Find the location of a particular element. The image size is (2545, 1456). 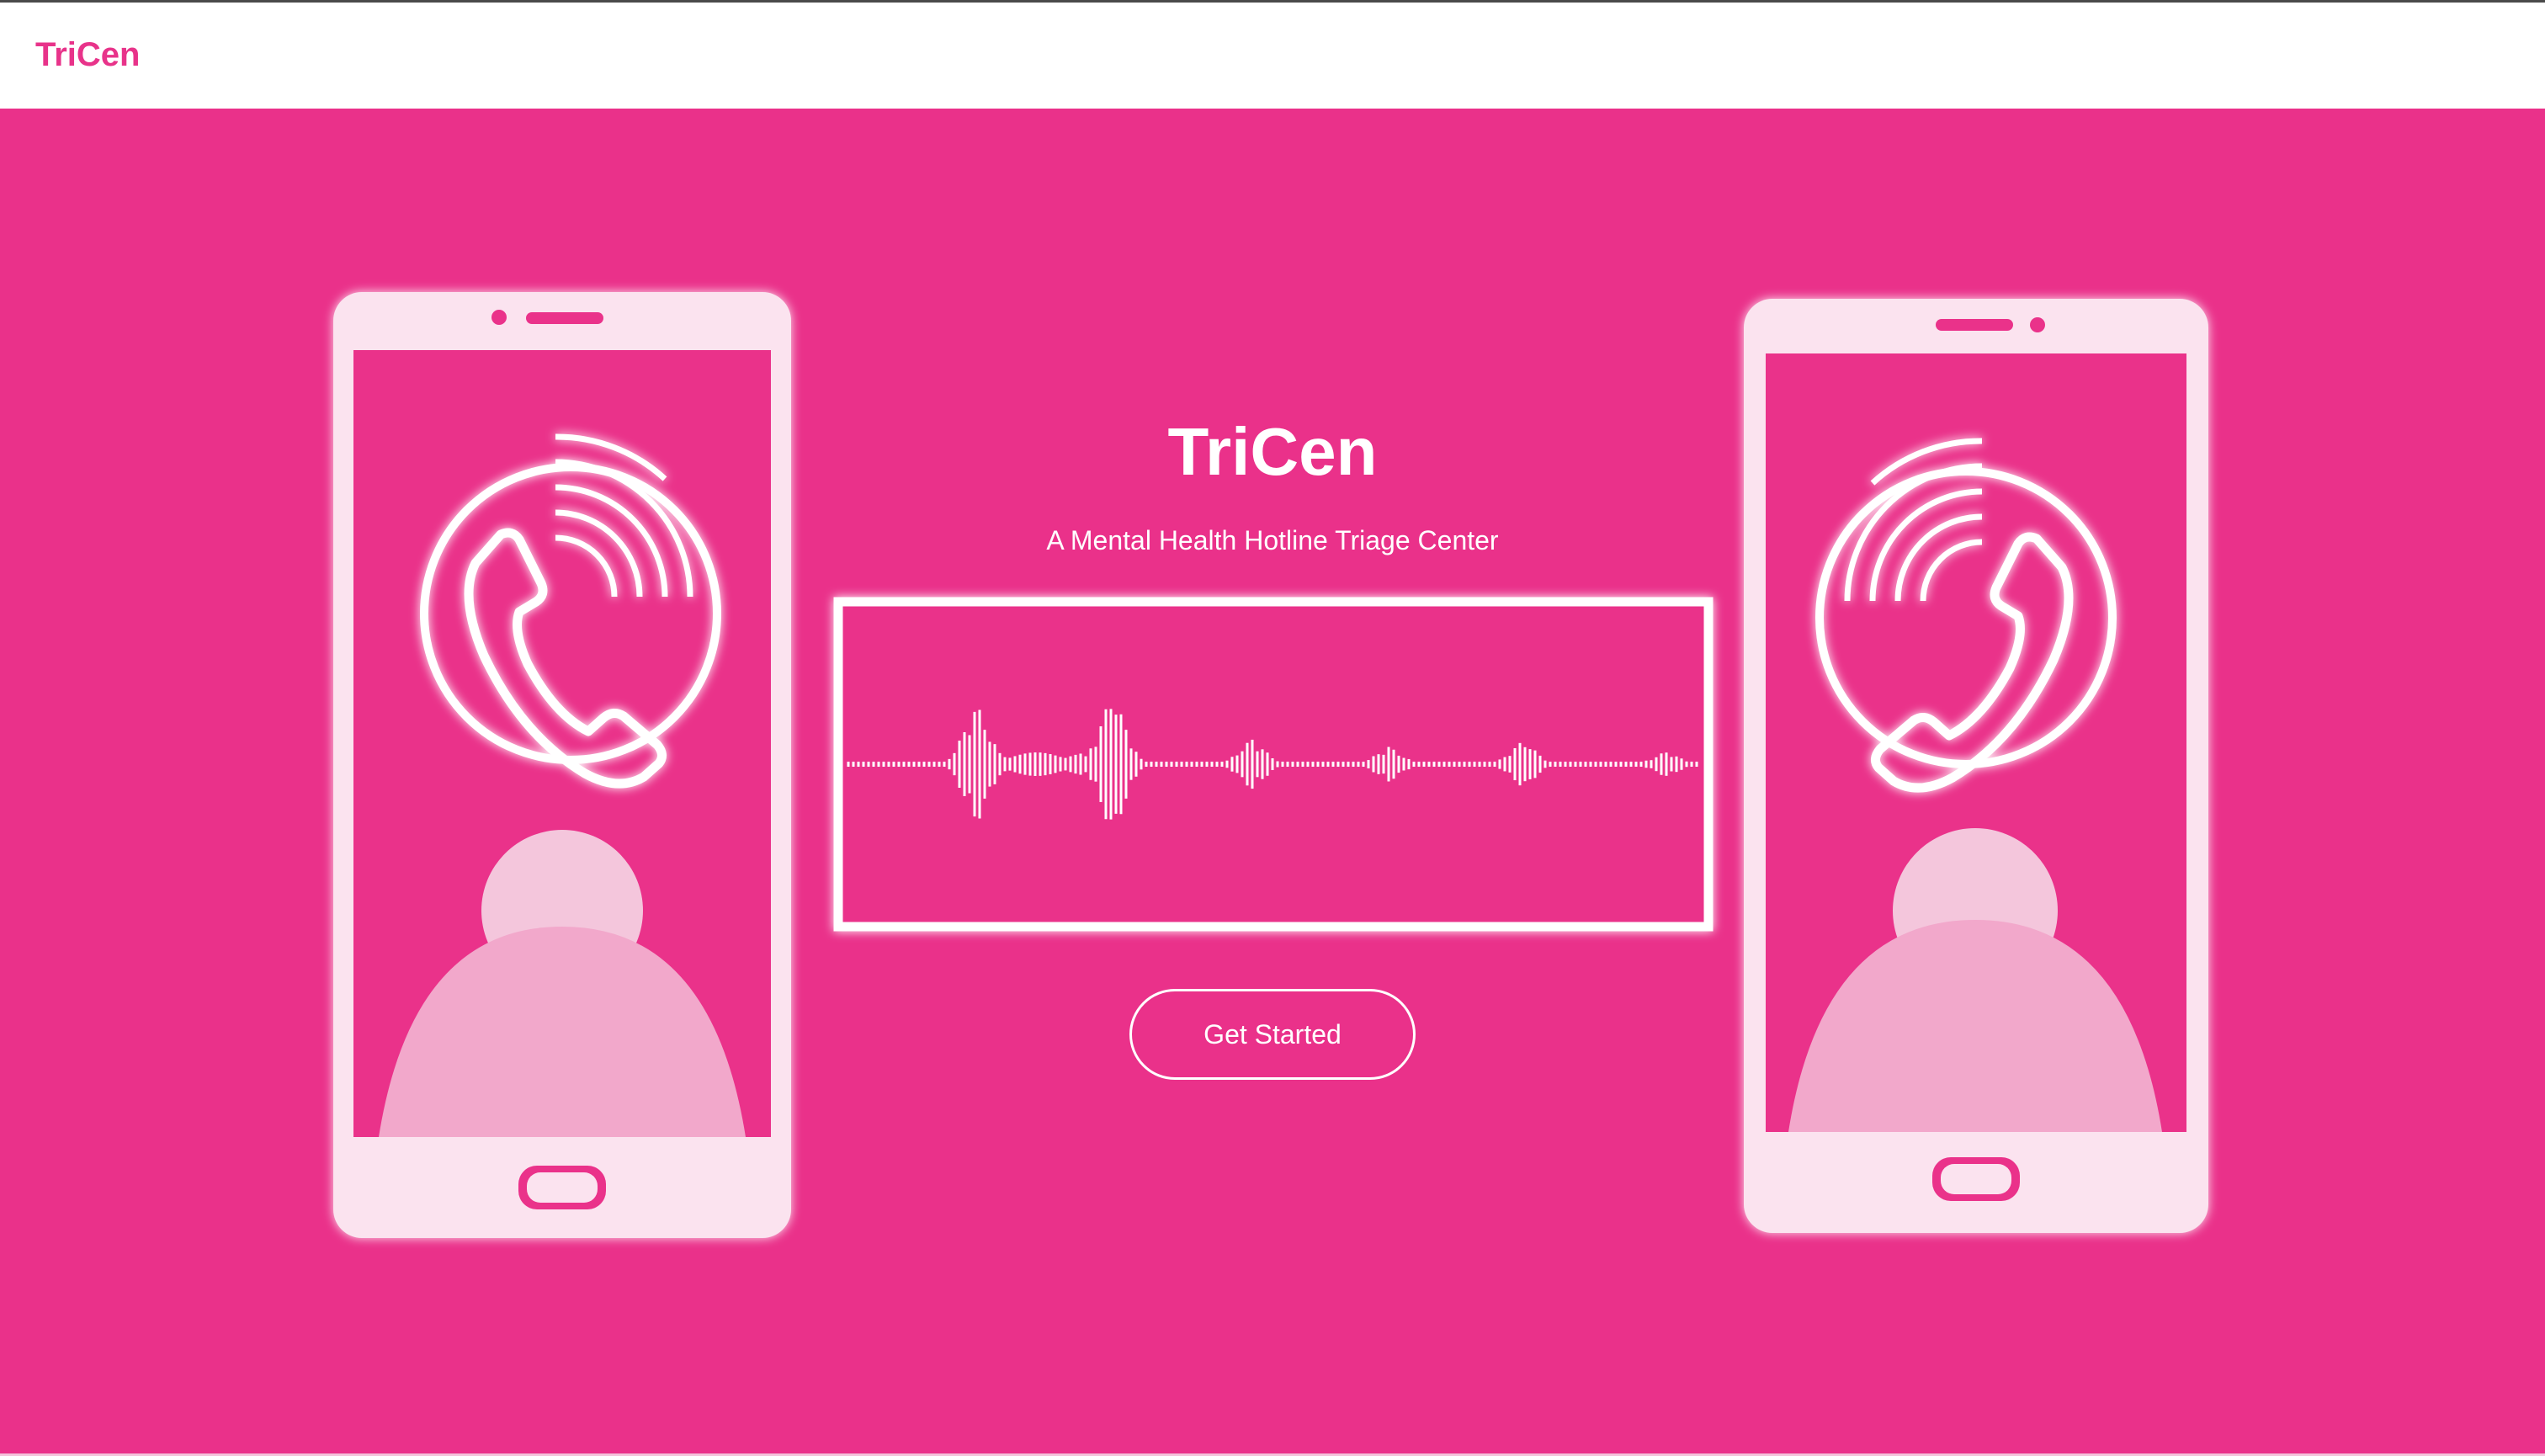

hero-title: TriCen is located at coordinates (1273, 452).